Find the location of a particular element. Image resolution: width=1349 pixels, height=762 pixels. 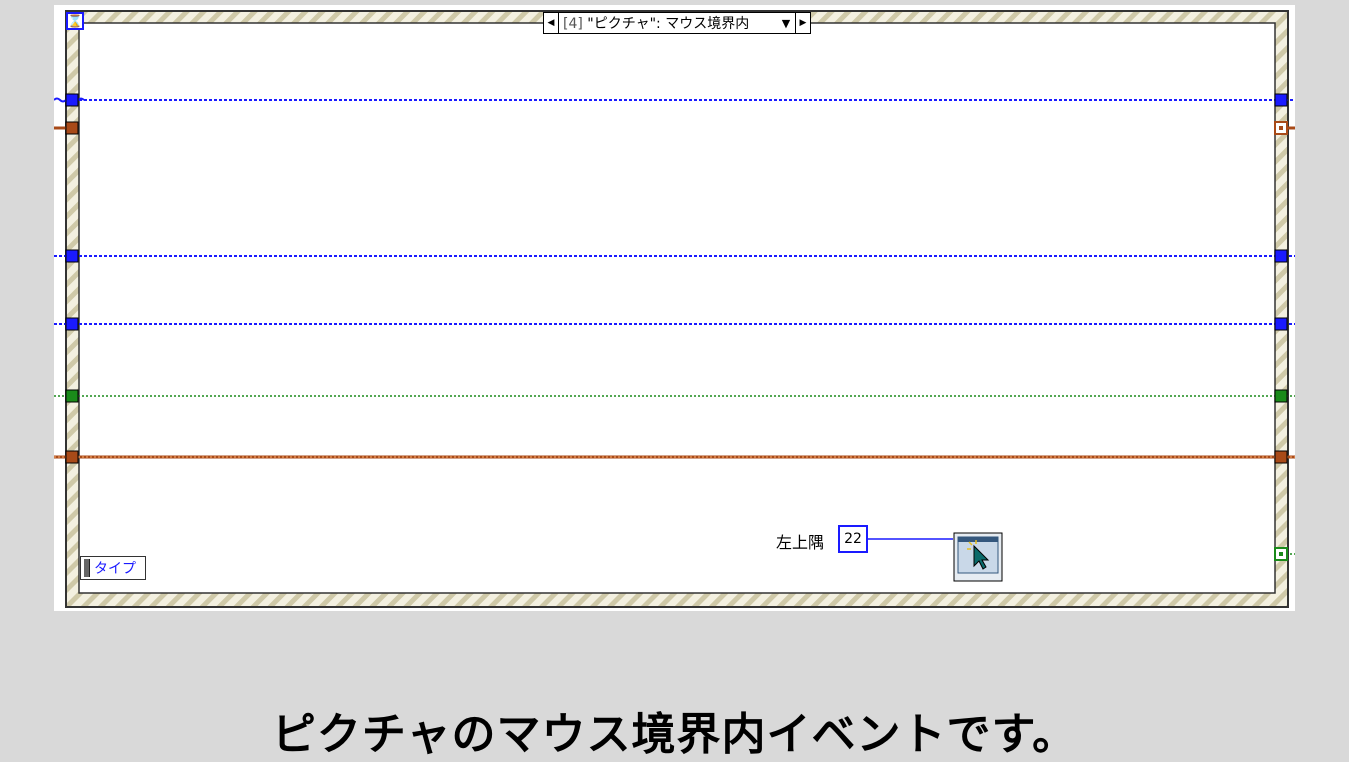

node-handle is located at coordinates (87, 568).